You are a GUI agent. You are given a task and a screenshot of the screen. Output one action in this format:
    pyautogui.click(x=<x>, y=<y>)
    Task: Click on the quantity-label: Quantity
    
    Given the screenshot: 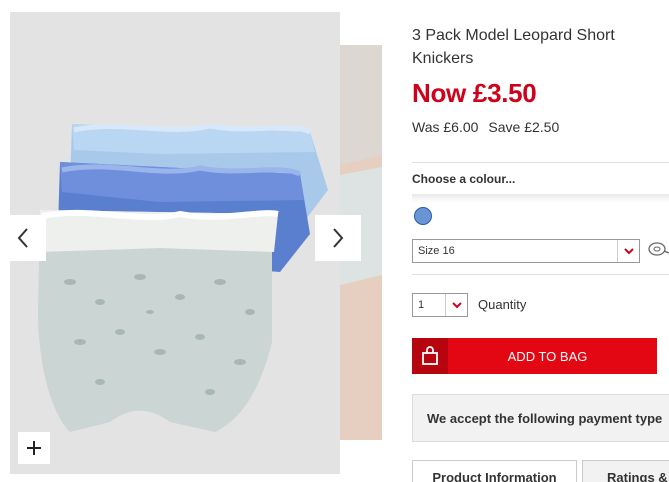 What is the action you would take?
    pyautogui.click(x=502, y=304)
    